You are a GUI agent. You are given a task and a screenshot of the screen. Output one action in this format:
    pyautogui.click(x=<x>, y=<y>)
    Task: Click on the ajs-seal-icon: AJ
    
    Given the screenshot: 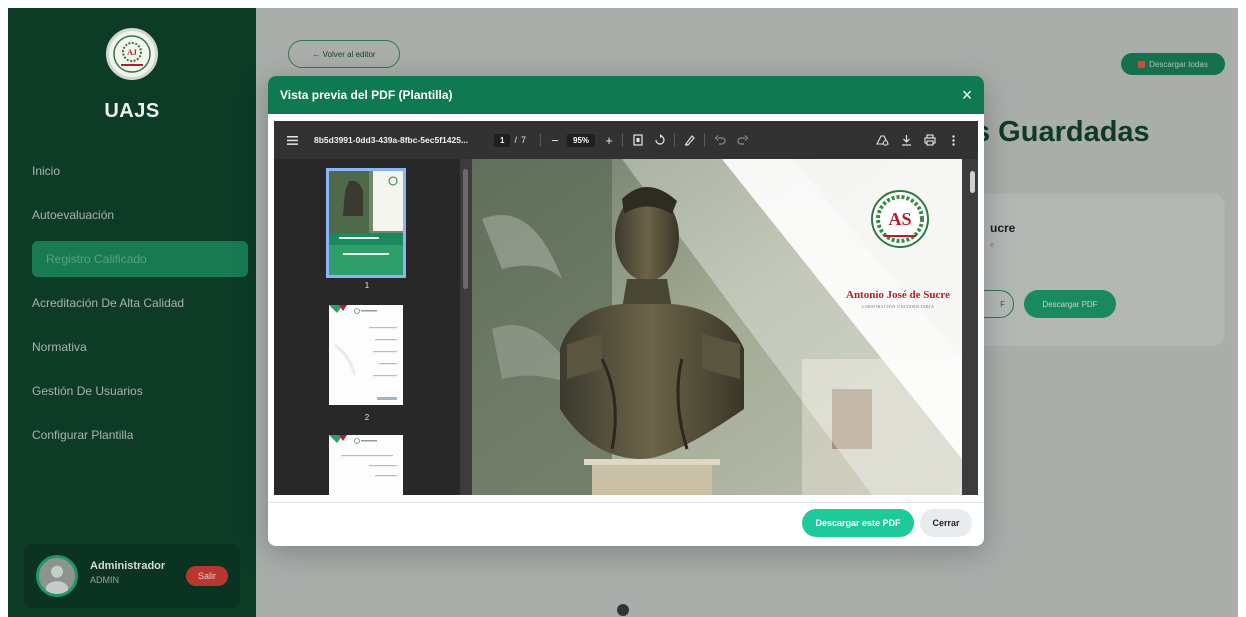 What is the action you would take?
    pyautogui.click(x=132, y=54)
    